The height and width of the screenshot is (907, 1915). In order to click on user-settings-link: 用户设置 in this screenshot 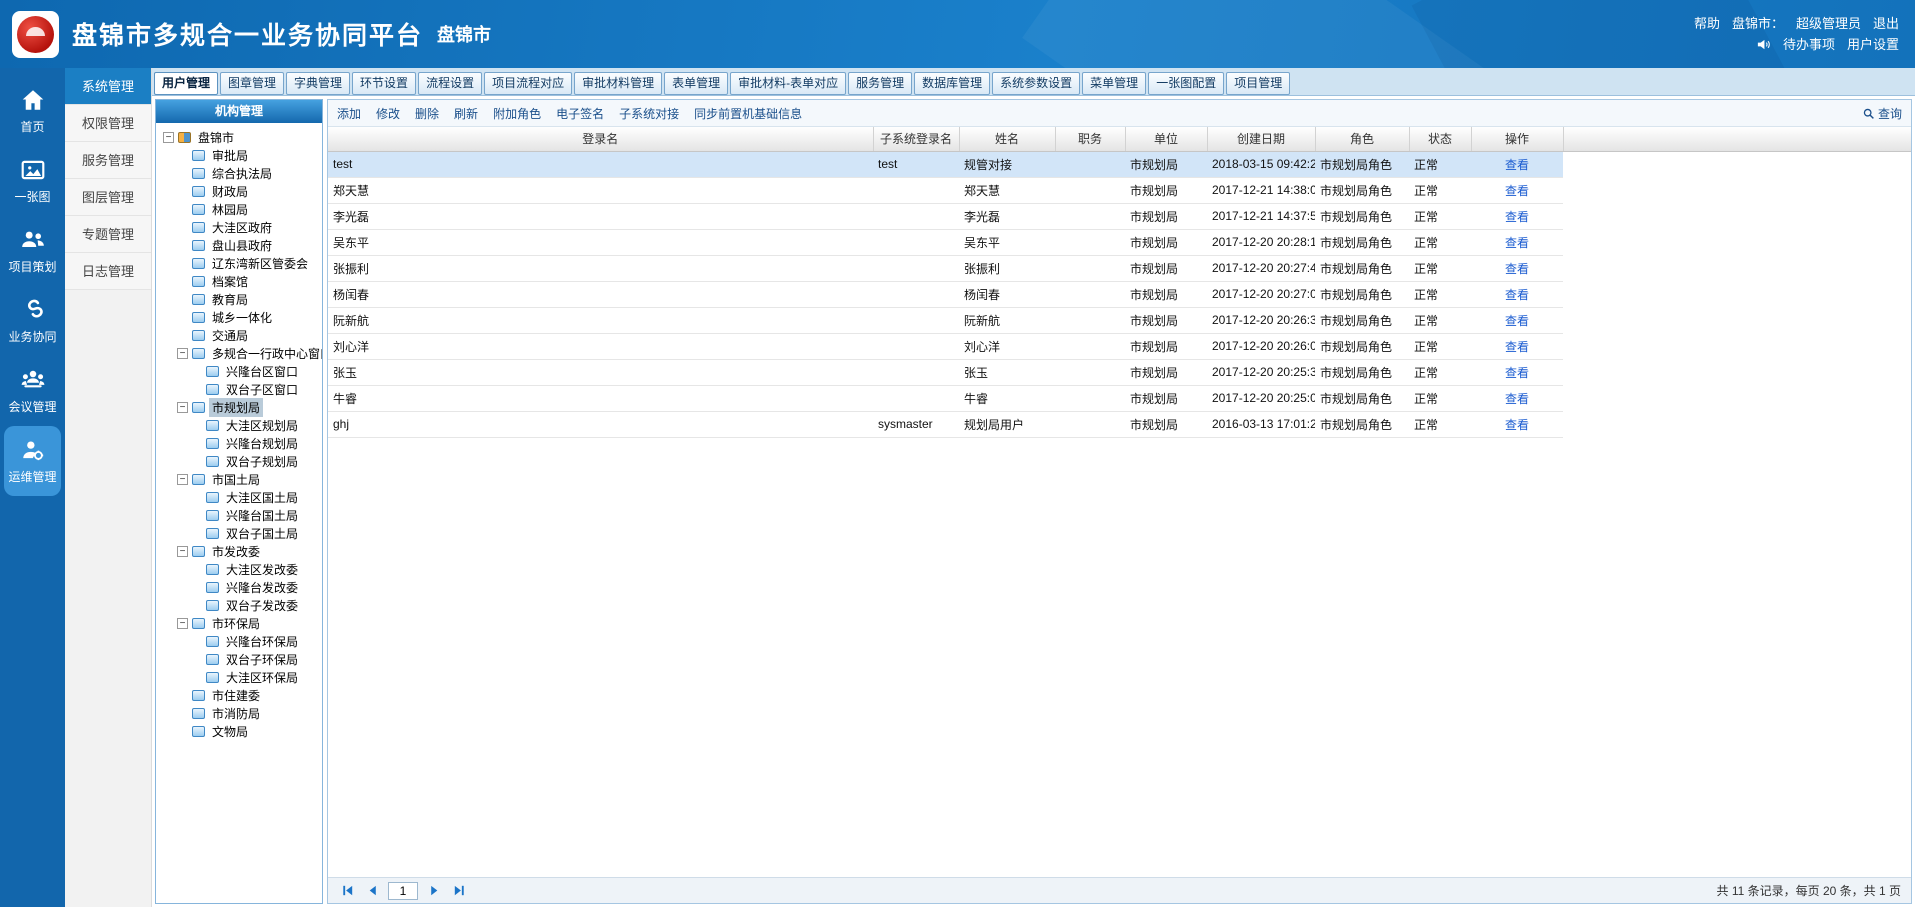, I will do `click(1873, 44)`.